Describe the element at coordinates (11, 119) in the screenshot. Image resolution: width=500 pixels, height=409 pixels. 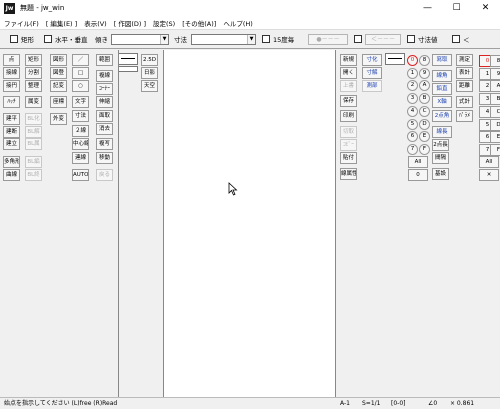
I see `left_tools-4: 建平` at that location.